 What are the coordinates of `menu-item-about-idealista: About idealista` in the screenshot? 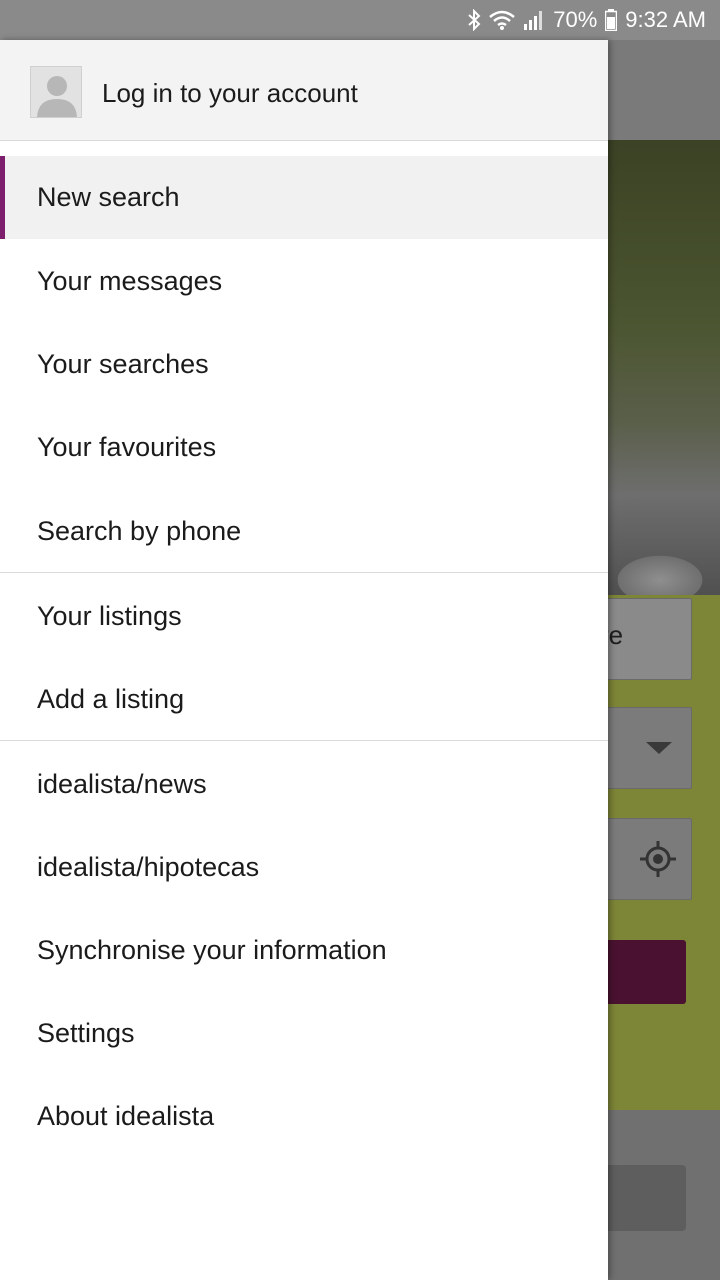 It's located at (304, 1116).